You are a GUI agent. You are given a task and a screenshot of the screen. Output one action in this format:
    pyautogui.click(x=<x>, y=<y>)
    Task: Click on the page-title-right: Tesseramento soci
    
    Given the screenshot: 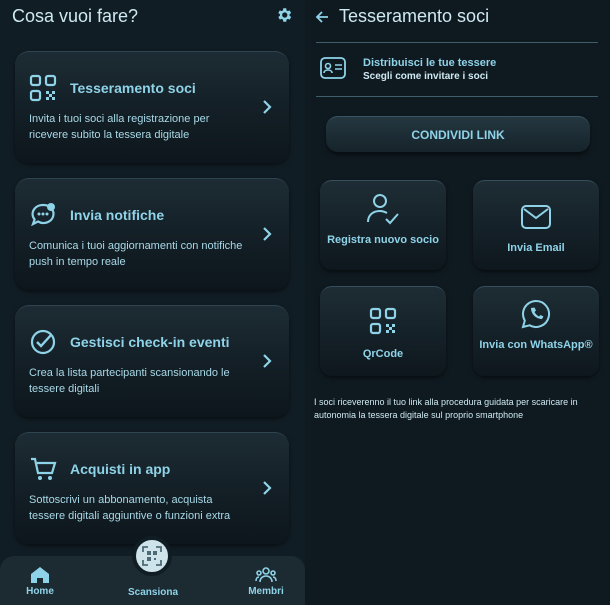 What is the action you would take?
    pyautogui.click(x=414, y=16)
    